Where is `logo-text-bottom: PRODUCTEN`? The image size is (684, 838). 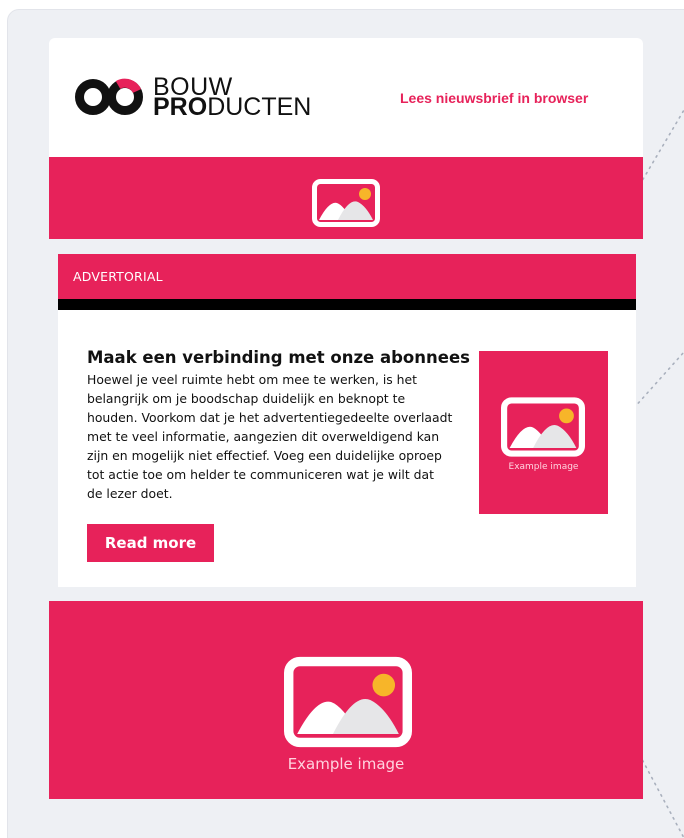 logo-text-bottom: PRODUCTEN is located at coordinates (232, 107).